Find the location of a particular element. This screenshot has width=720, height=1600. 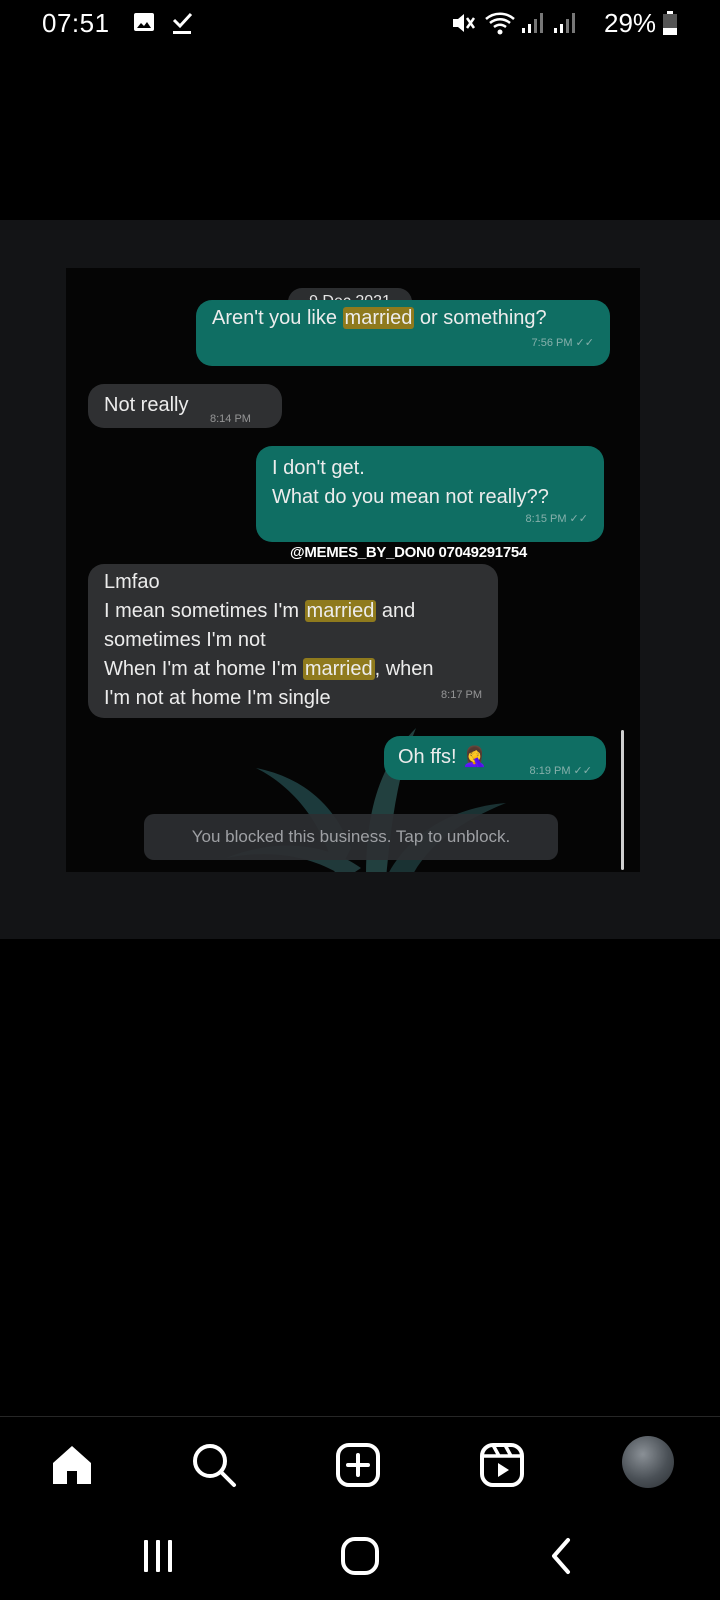

wifi-icon is located at coordinates (500, 25).